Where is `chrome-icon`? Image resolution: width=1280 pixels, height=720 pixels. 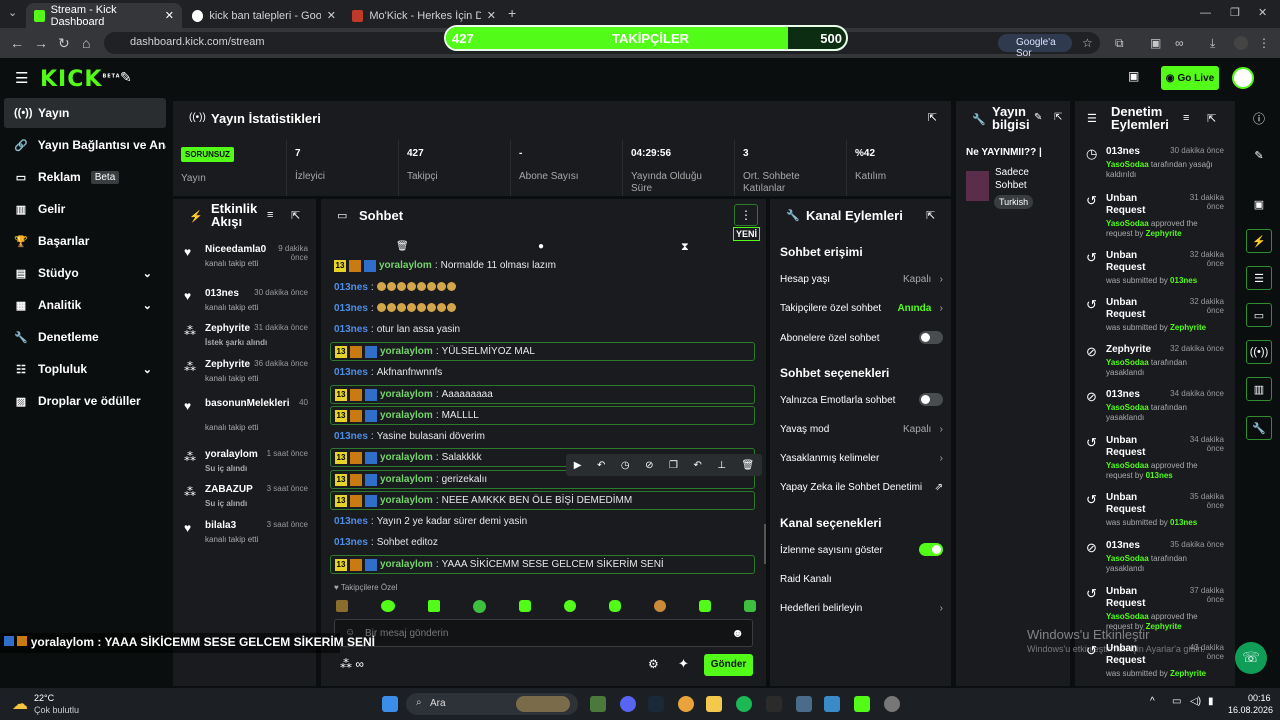
chrome-icon is located at coordinates (686, 704).